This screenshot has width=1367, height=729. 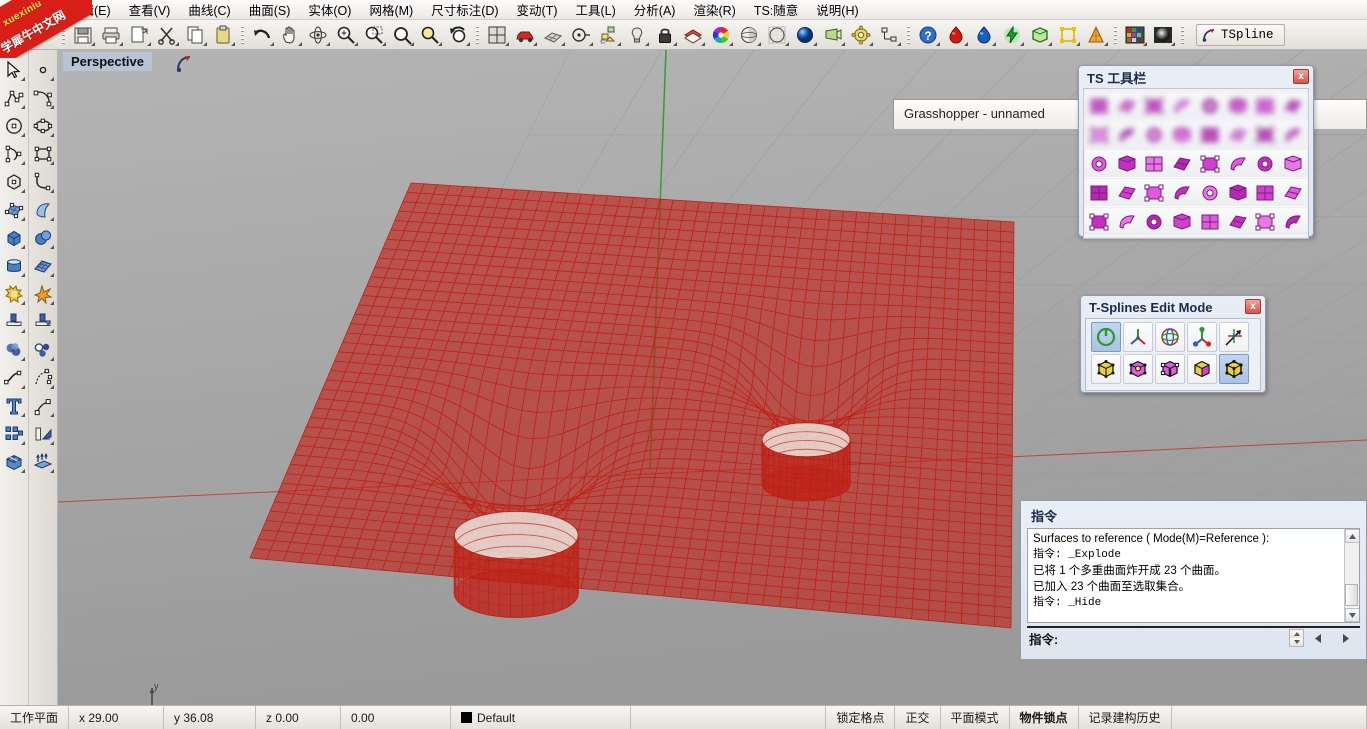 What do you see at coordinates (13, 322) in the screenshot?
I see `trim-button` at bounding box center [13, 322].